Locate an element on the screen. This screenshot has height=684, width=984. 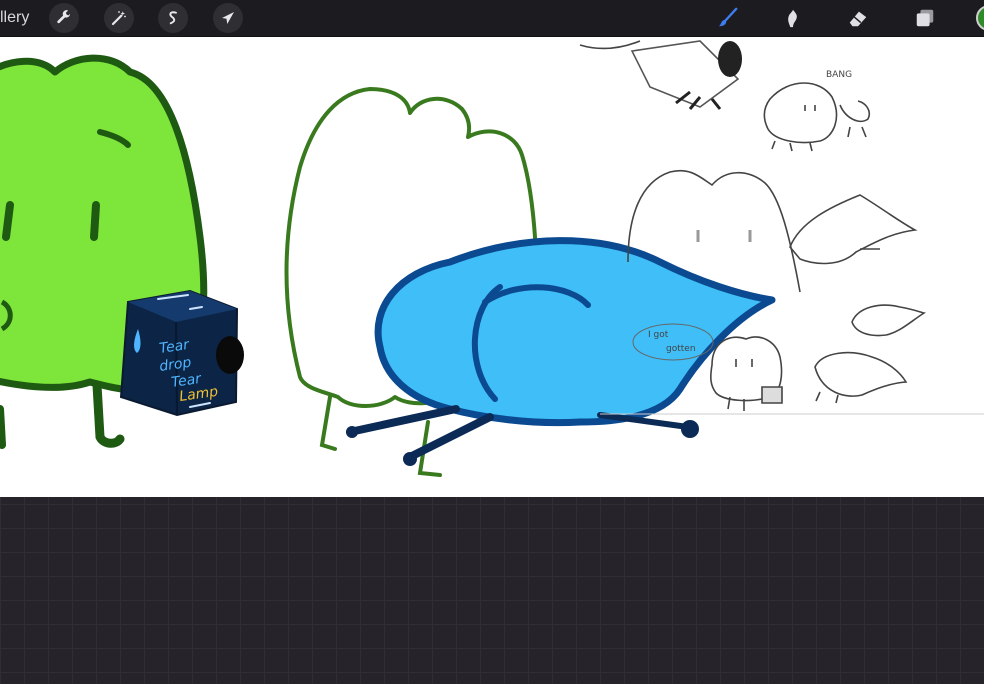
brush-tool-button is located at coordinates (728, 18).